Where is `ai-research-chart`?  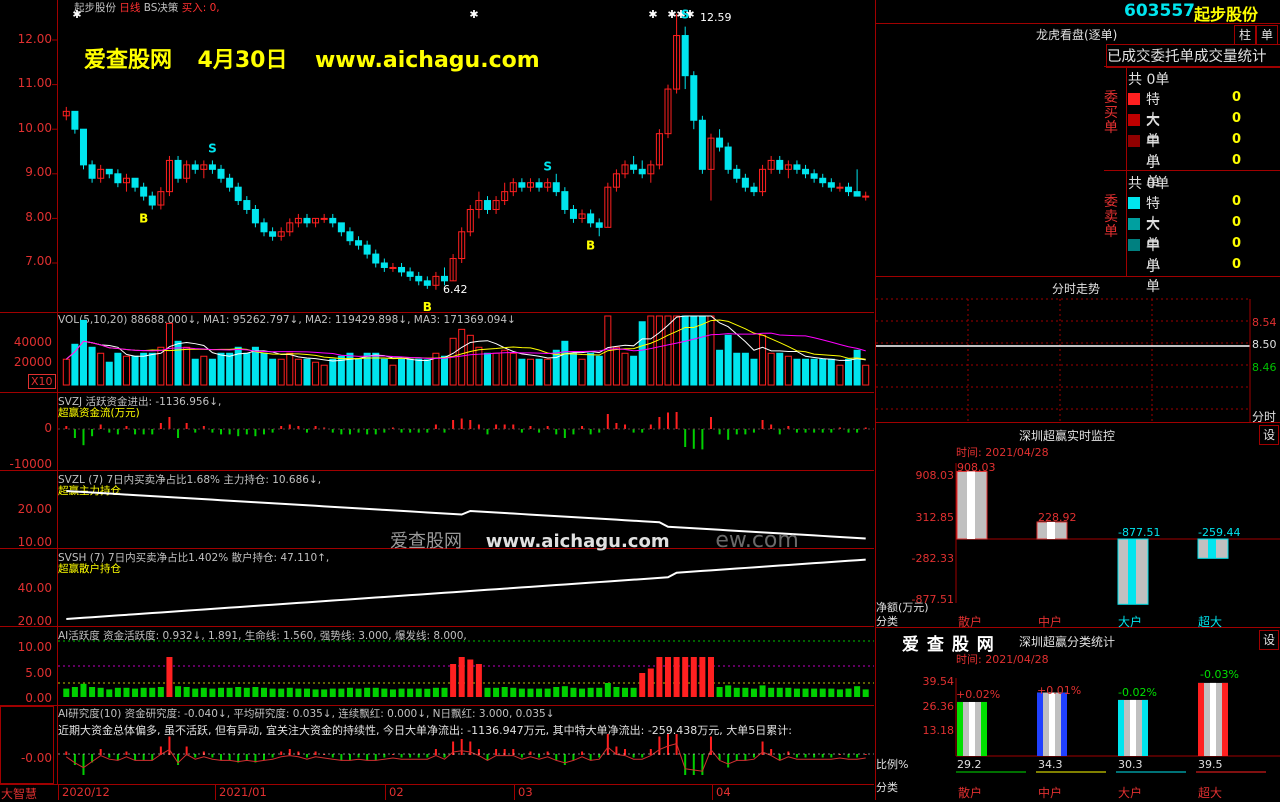
ai-research-chart is located at coordinates (466, 754).